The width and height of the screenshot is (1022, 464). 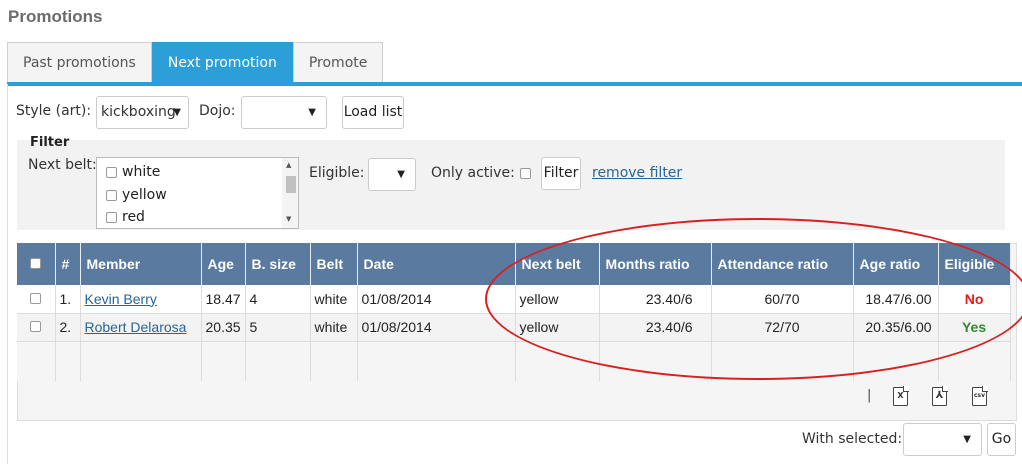 I want to click on filter-title: Filter, so click(x=50, y=142).